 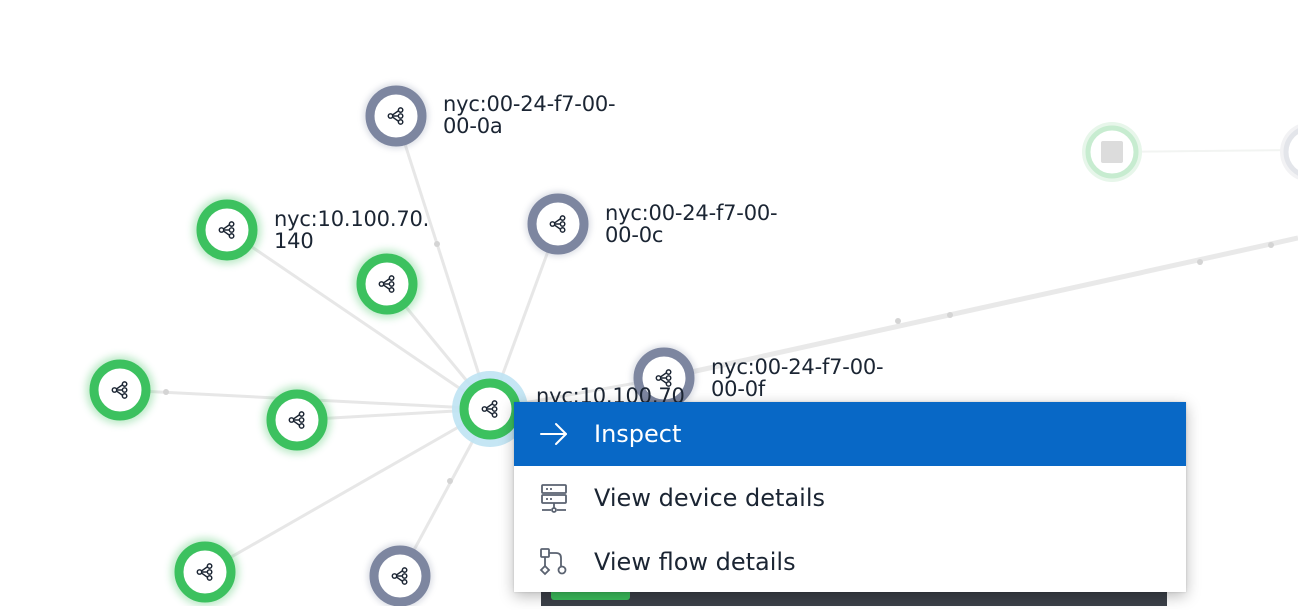 What do you see at coordinates (850, 562) in the screenshot?
I see `menu-item-view-flow-details: View flow details` at bounding box center [850, 562].